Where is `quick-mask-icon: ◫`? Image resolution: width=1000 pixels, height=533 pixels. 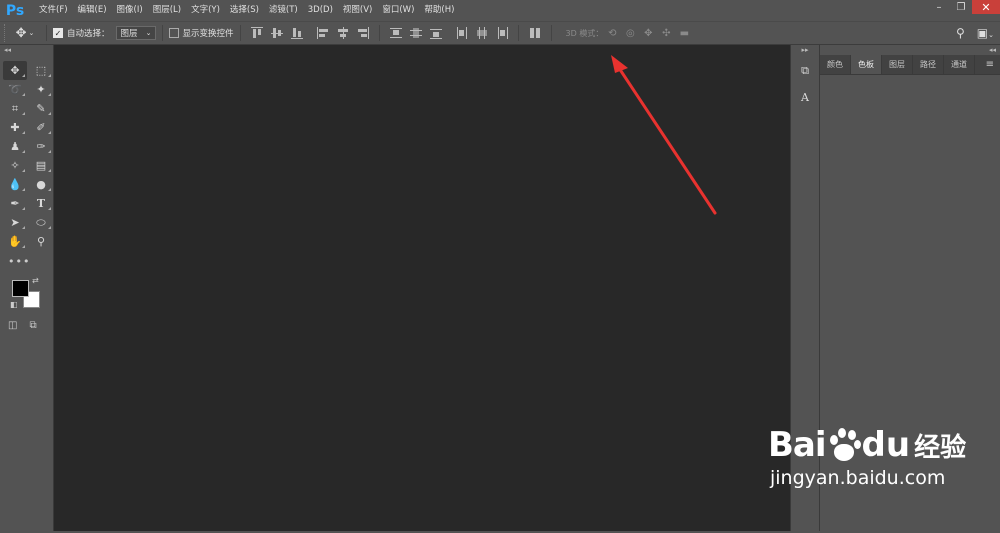 quick-mask-icon: ◫ is located at coordinates (12, 325).